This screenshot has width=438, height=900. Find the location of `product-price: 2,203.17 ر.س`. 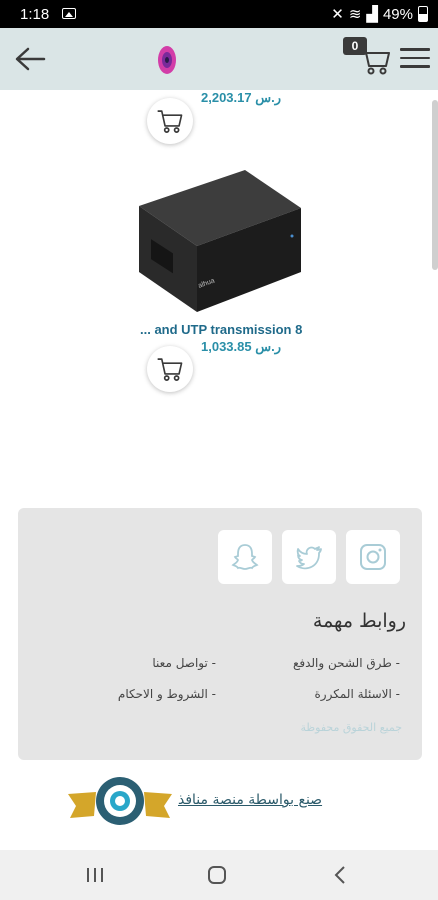

product-price: 2,203.17 ر.س is located at coordinates (241, 97).